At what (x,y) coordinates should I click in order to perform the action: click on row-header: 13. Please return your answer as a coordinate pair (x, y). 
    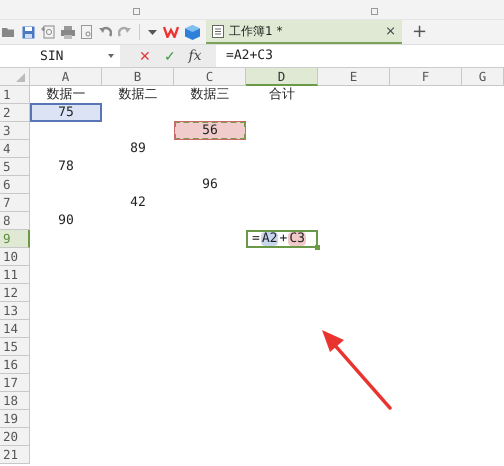
    Looking at the image, I should click on (15, 311).